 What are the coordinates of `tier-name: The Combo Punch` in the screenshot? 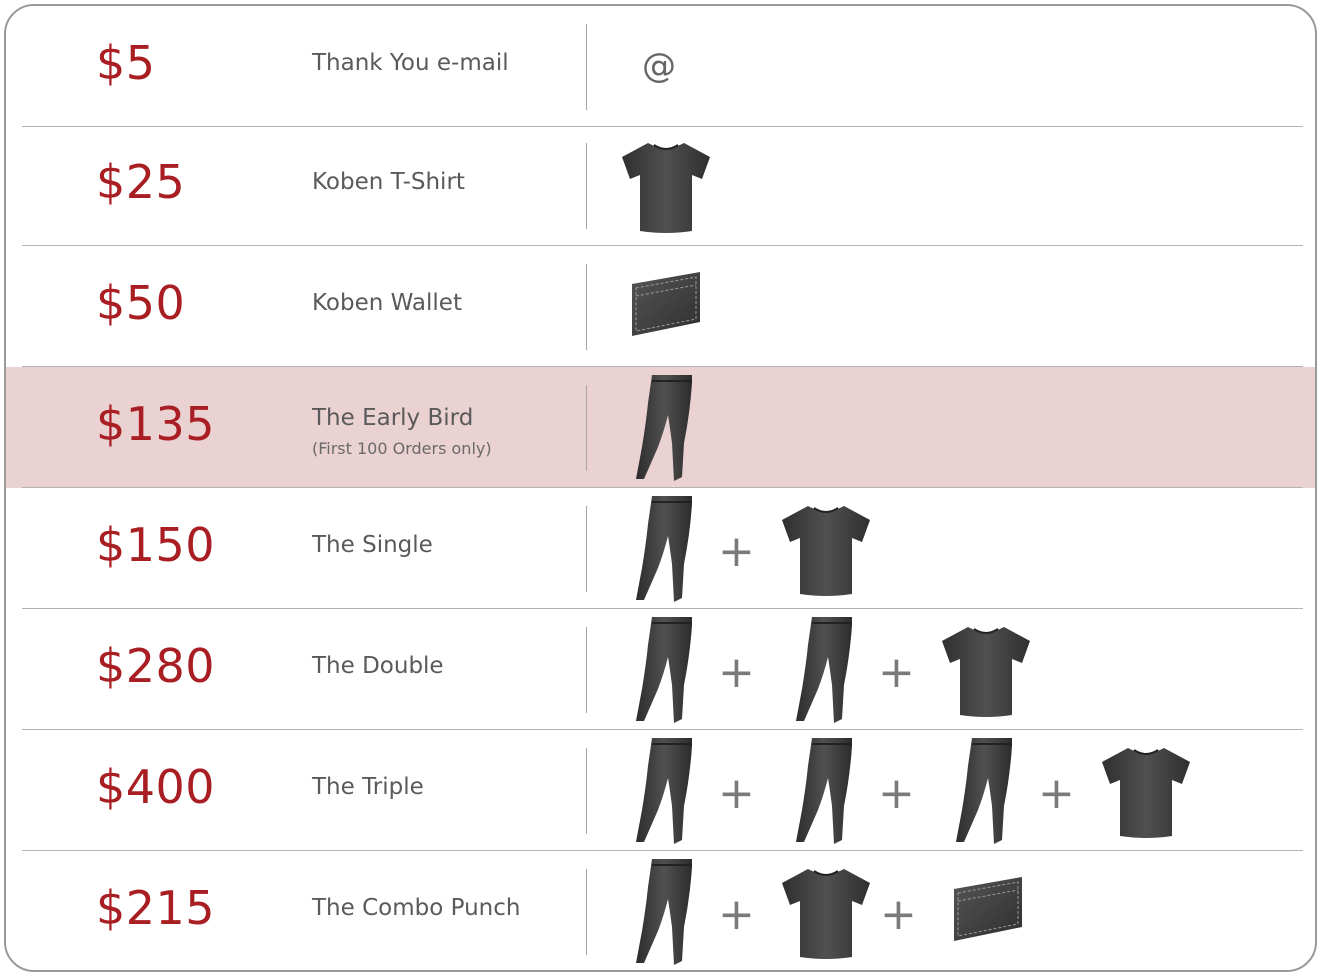 It's located at (416, 908).